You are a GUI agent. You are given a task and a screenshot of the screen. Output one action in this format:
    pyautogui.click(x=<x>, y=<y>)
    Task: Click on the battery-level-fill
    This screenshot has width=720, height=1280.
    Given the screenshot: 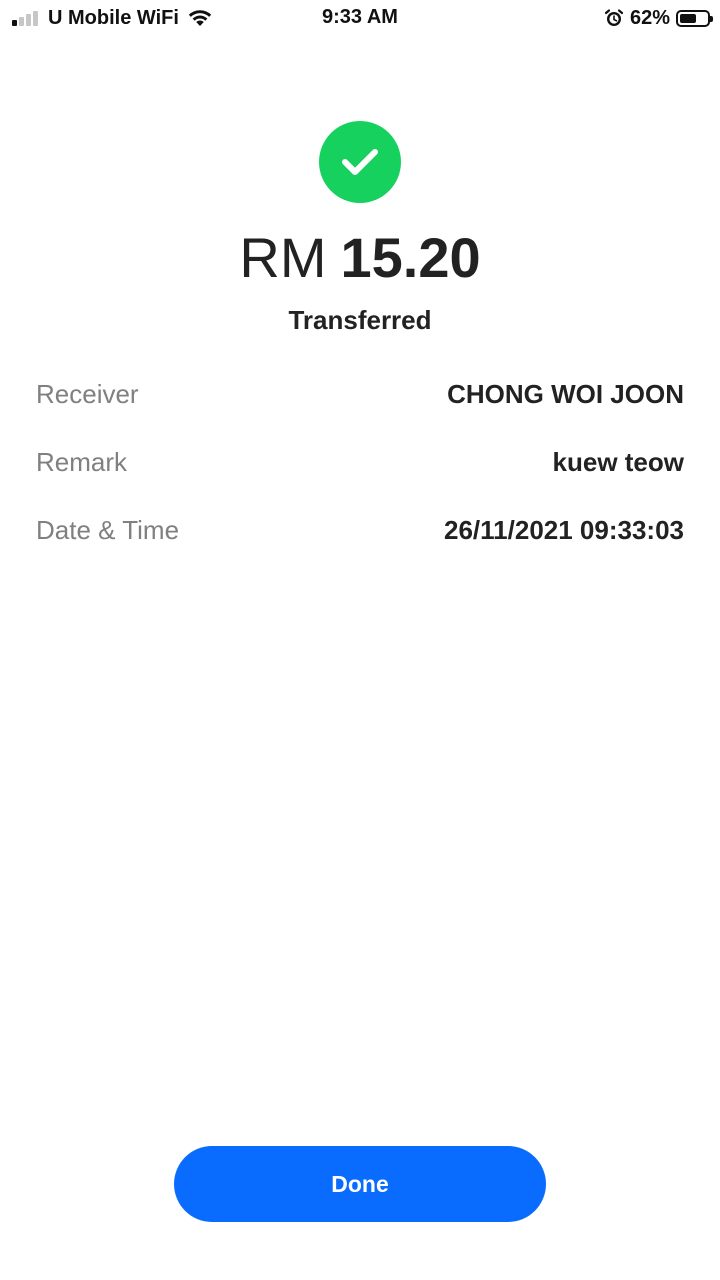 What is the action you would take?
    pyautogui.click(x=688, y=18)
    